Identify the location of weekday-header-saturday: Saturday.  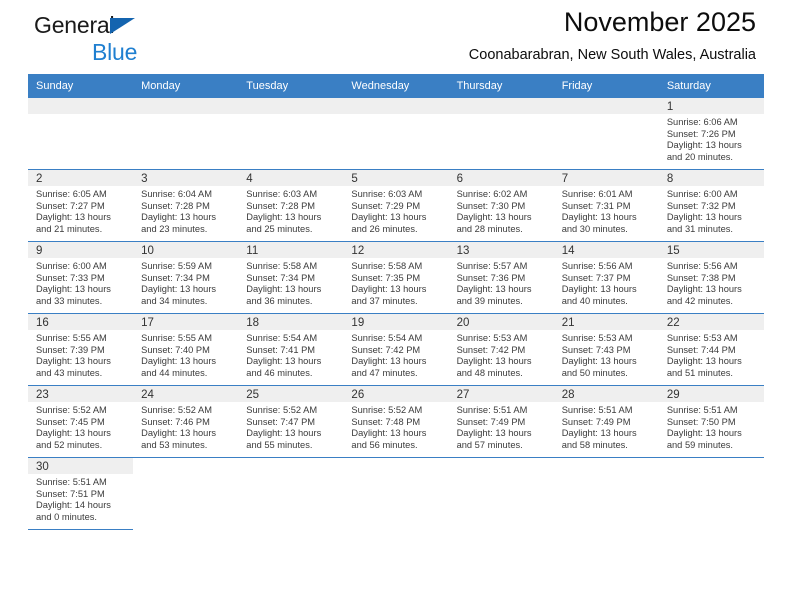
(711, 86).